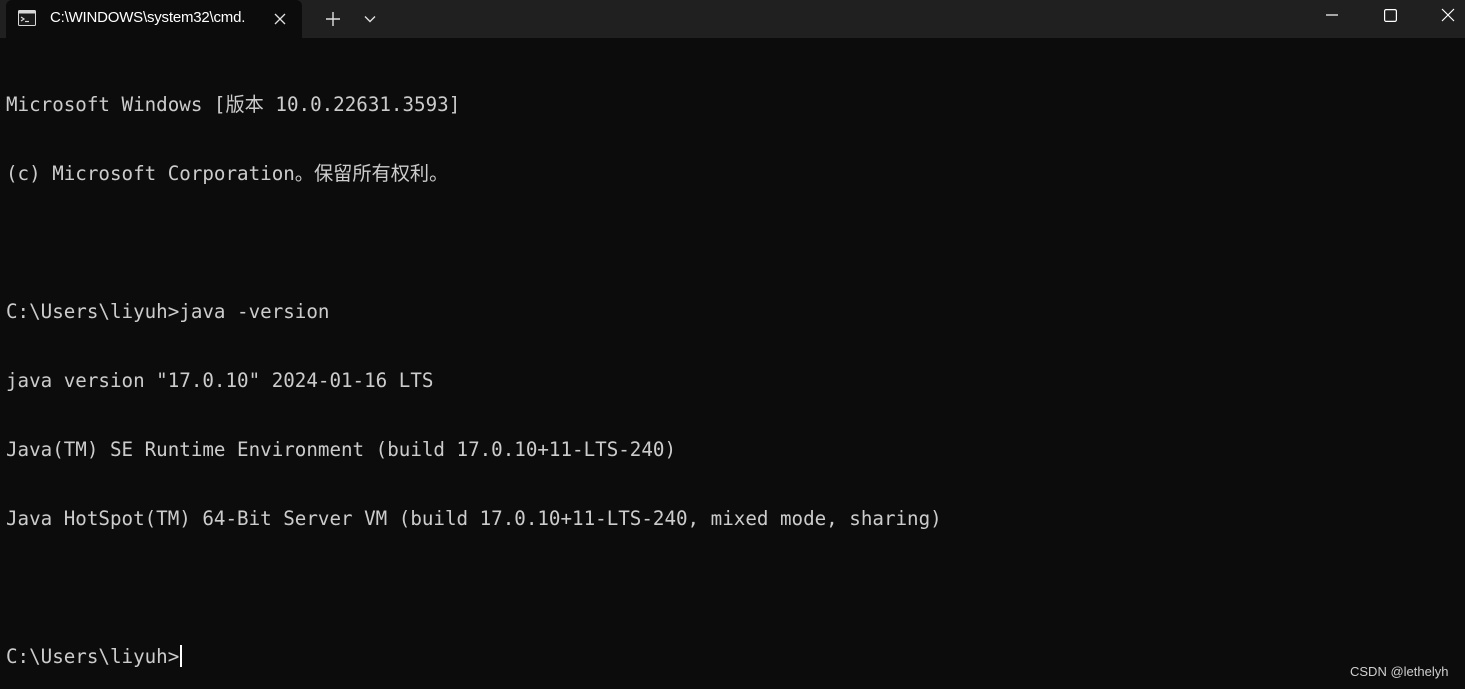  What do you see at coordinates (93, 656) in the screenshot?
I see `command-prompt: C:\Users\liyuh>` at bounding box center [93, 656].